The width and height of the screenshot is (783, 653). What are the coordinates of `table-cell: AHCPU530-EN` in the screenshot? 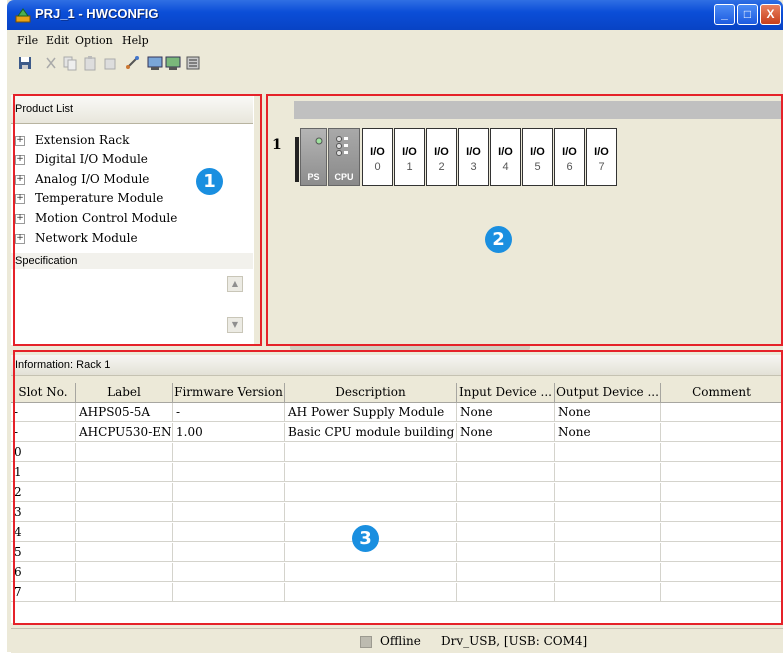 It's located at (124, 432).